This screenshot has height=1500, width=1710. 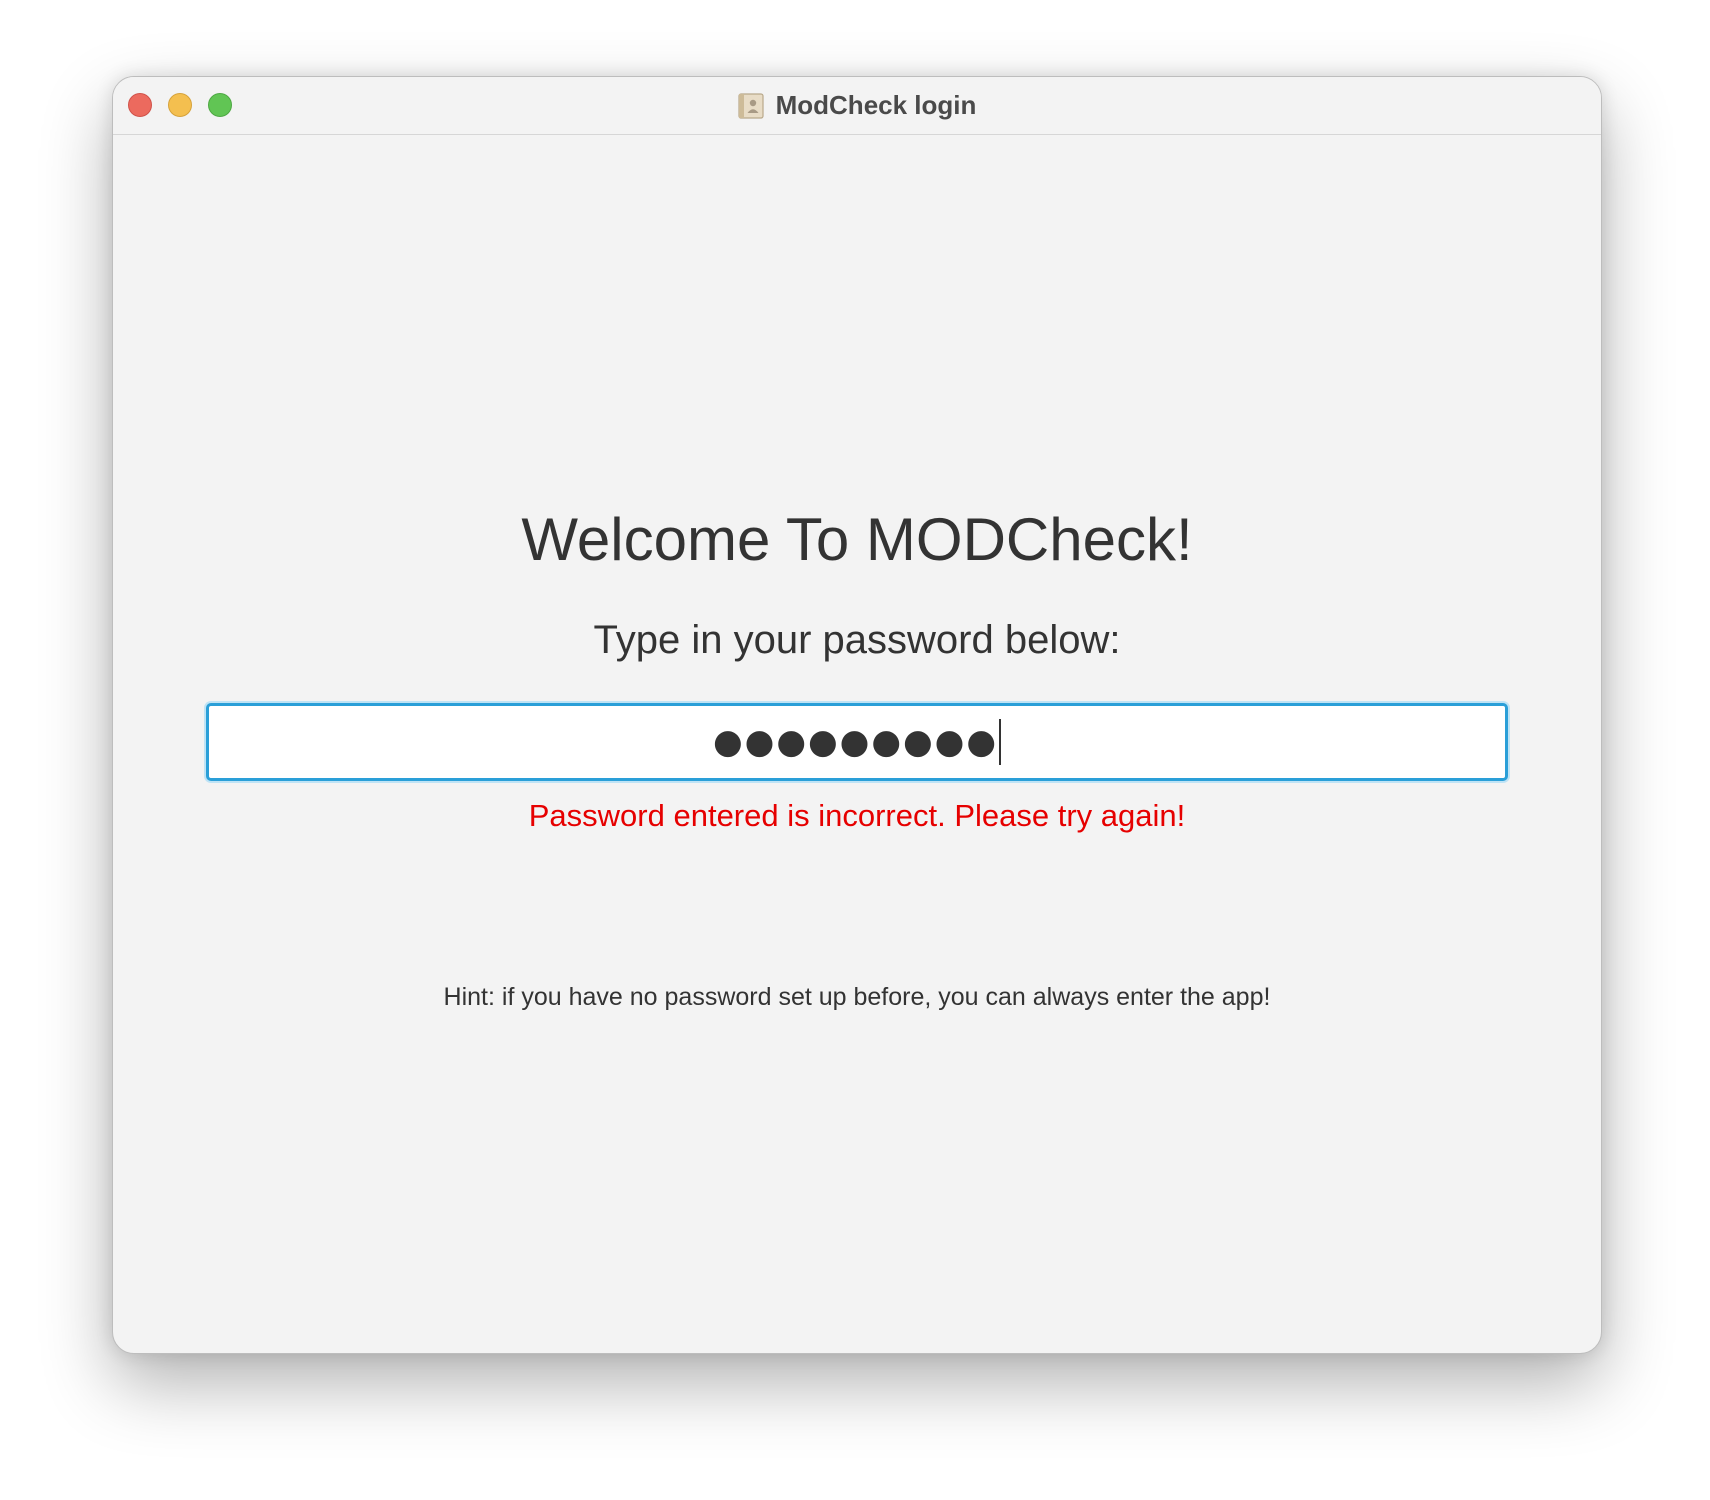 I want to click on window-title-group: ModCheck login, so click(x=857, y=105).